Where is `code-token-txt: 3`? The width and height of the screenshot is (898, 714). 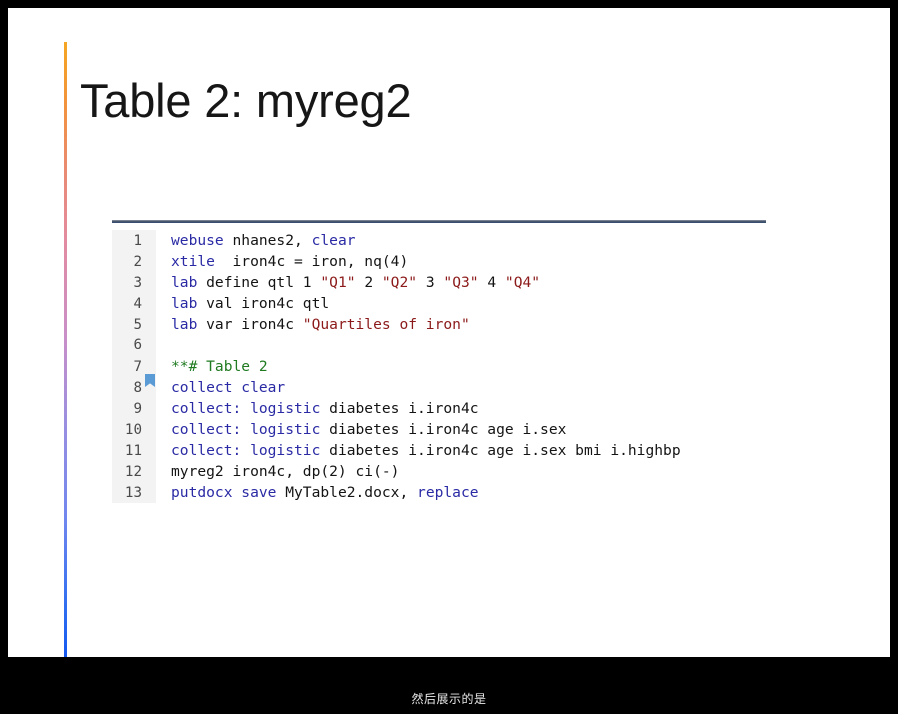 code-token-txt: 3 is located at coordinates (430, 282).